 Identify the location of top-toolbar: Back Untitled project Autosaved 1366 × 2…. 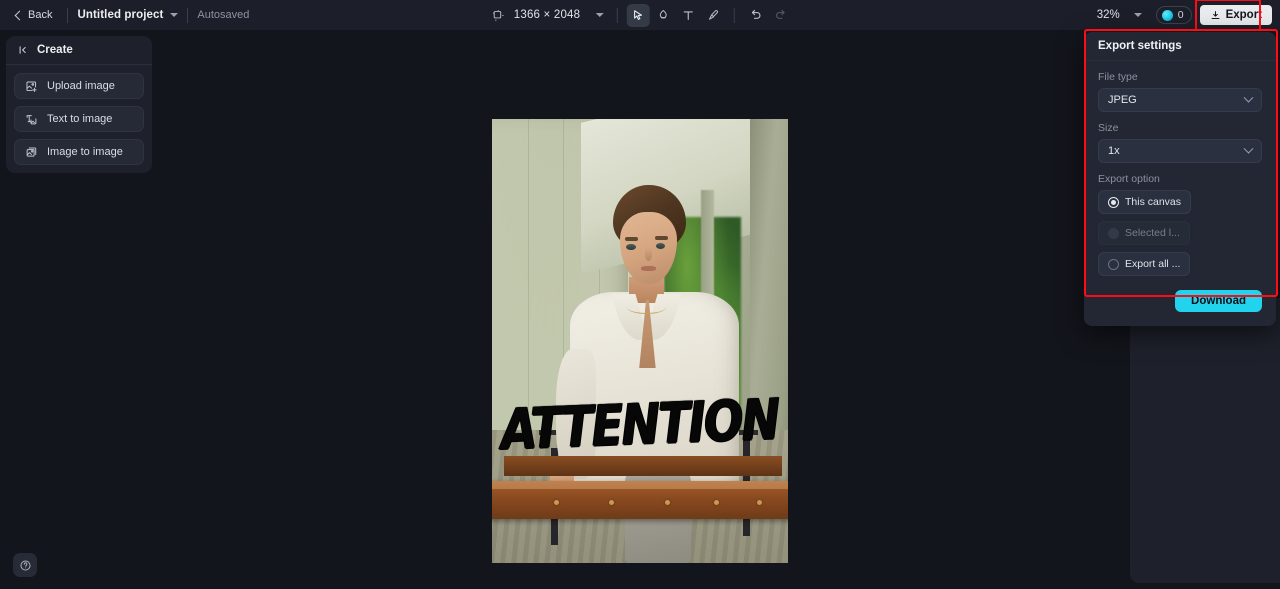
(640, 15).